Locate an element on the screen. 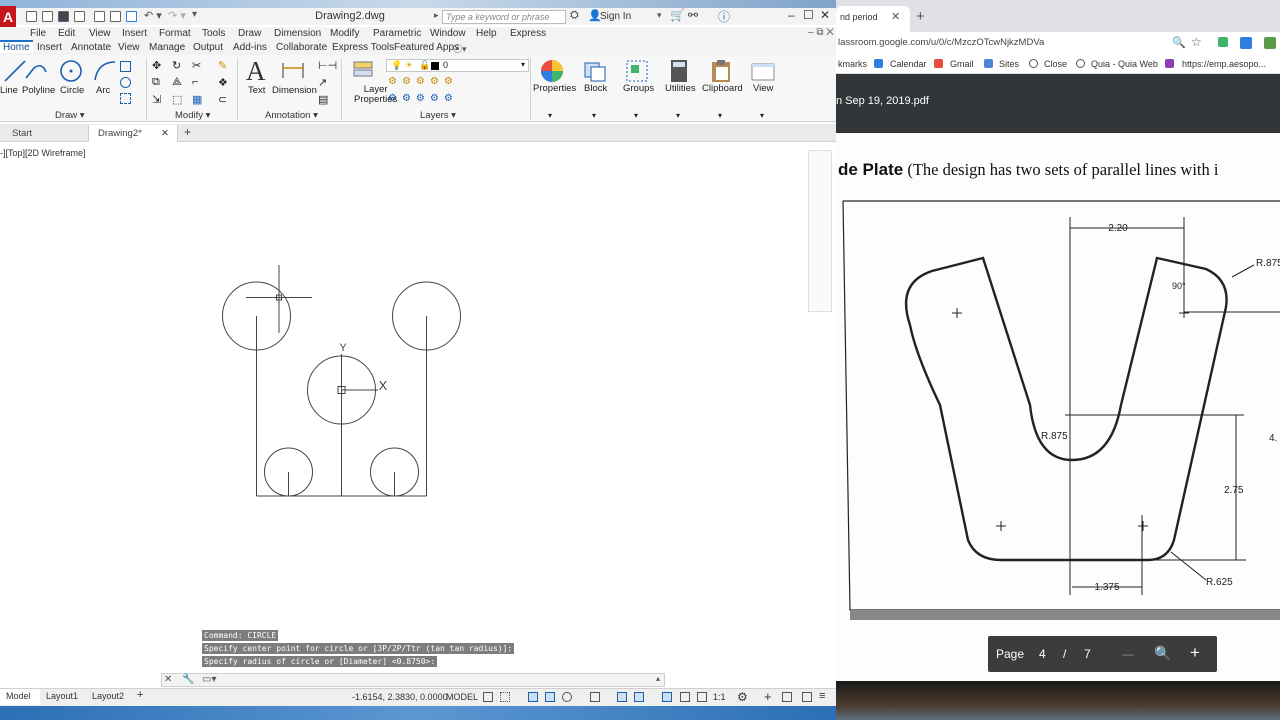 This screenshot has height=720, width=1280. dimension-icon is located at coordinates (293, 71).